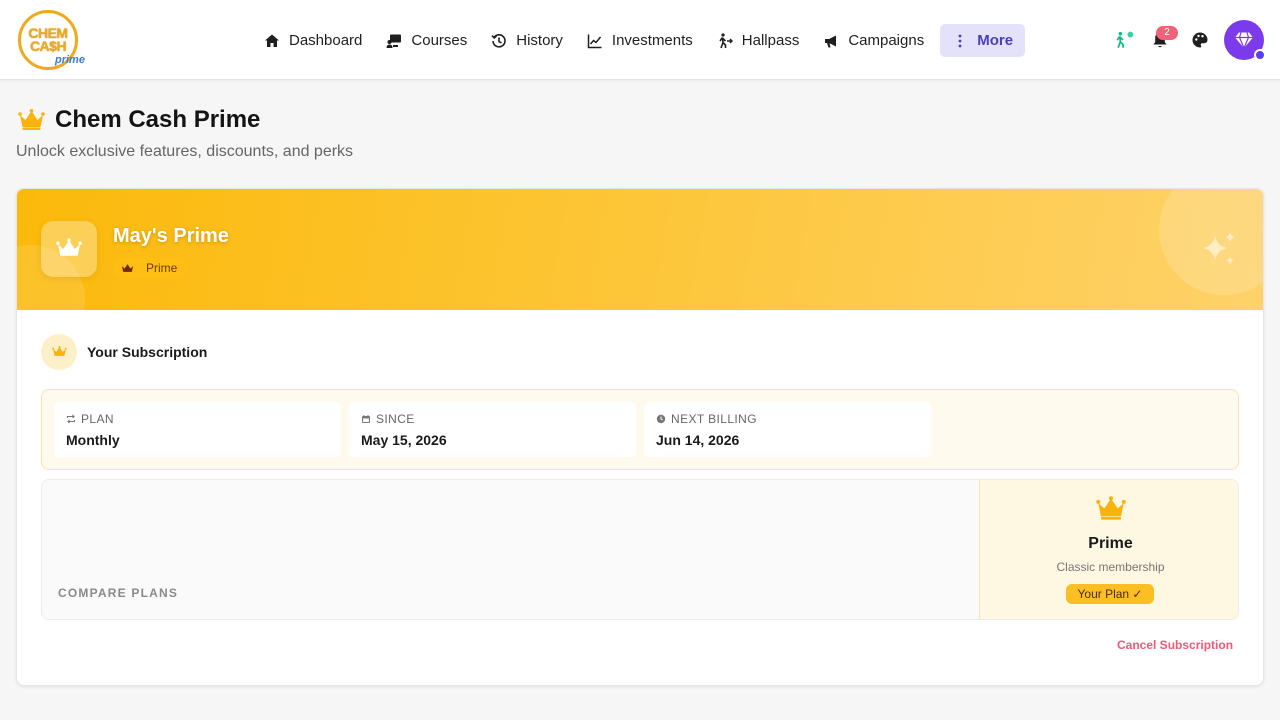 Image resolution: width=1280 pixels, height=720 pixels. Describe the element at coordinates (1110, 594) in the screenshot. I see `your-plan-badge: Your Plan ✓` at that location.